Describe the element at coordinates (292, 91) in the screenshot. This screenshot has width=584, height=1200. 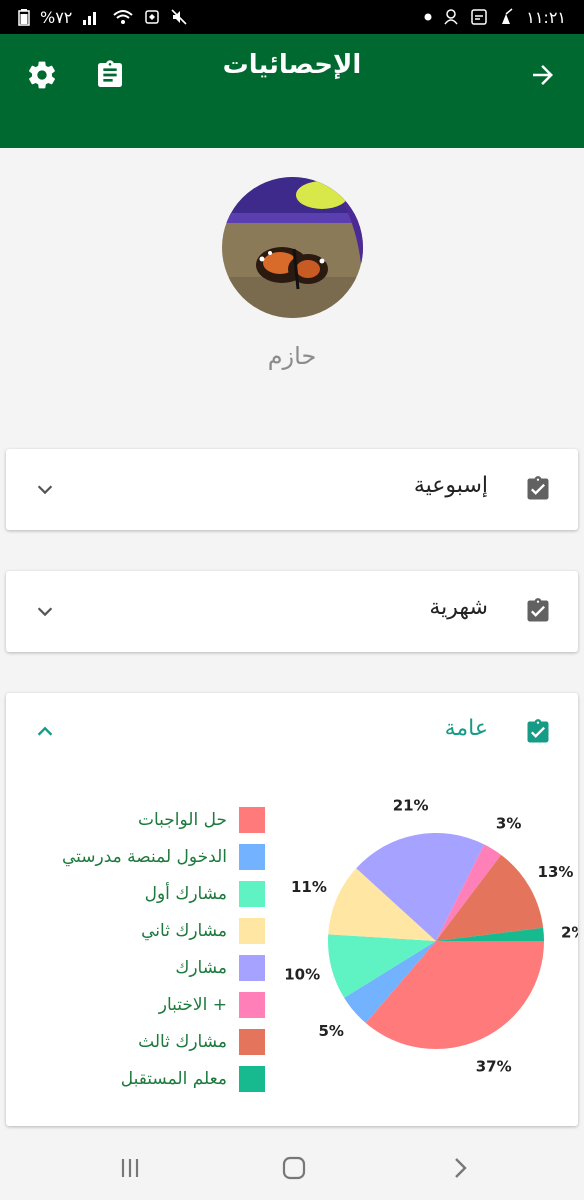
I see `app-bar: الإحصائيات` at that location.